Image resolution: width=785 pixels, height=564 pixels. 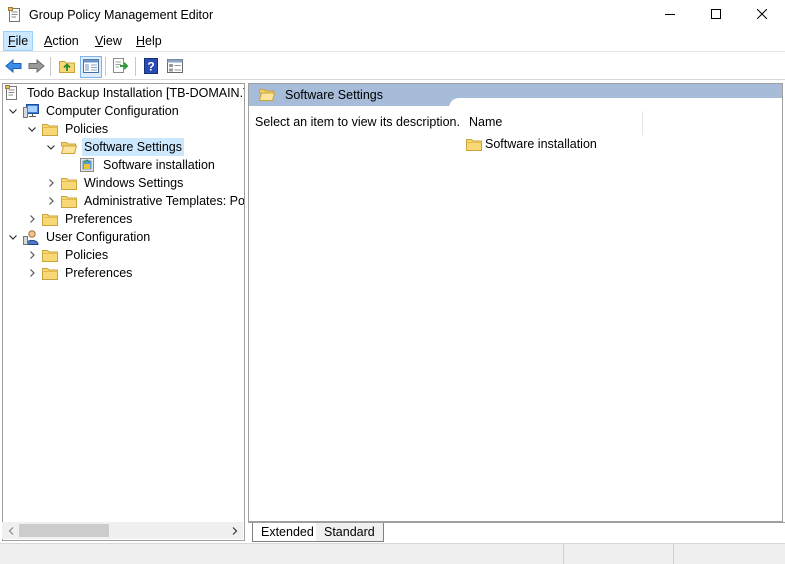 I want to click on back-button, so click(x=13, y=67).